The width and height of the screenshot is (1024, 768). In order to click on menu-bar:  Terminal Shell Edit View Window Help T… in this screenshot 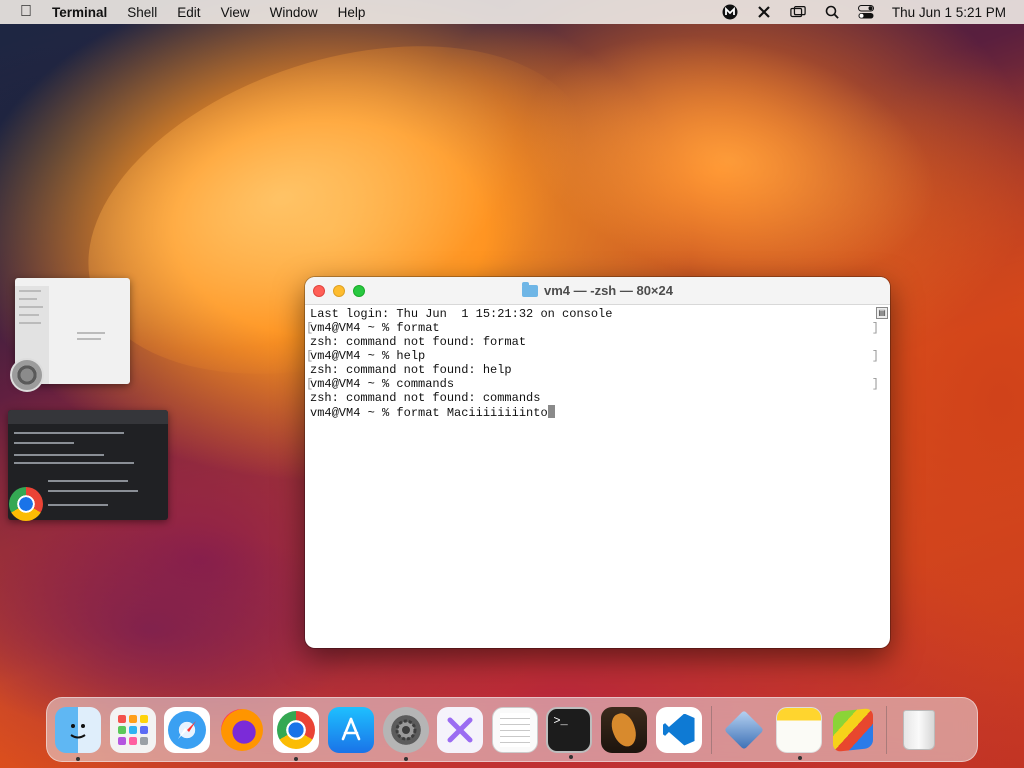, I will do `click(512, 12)`.